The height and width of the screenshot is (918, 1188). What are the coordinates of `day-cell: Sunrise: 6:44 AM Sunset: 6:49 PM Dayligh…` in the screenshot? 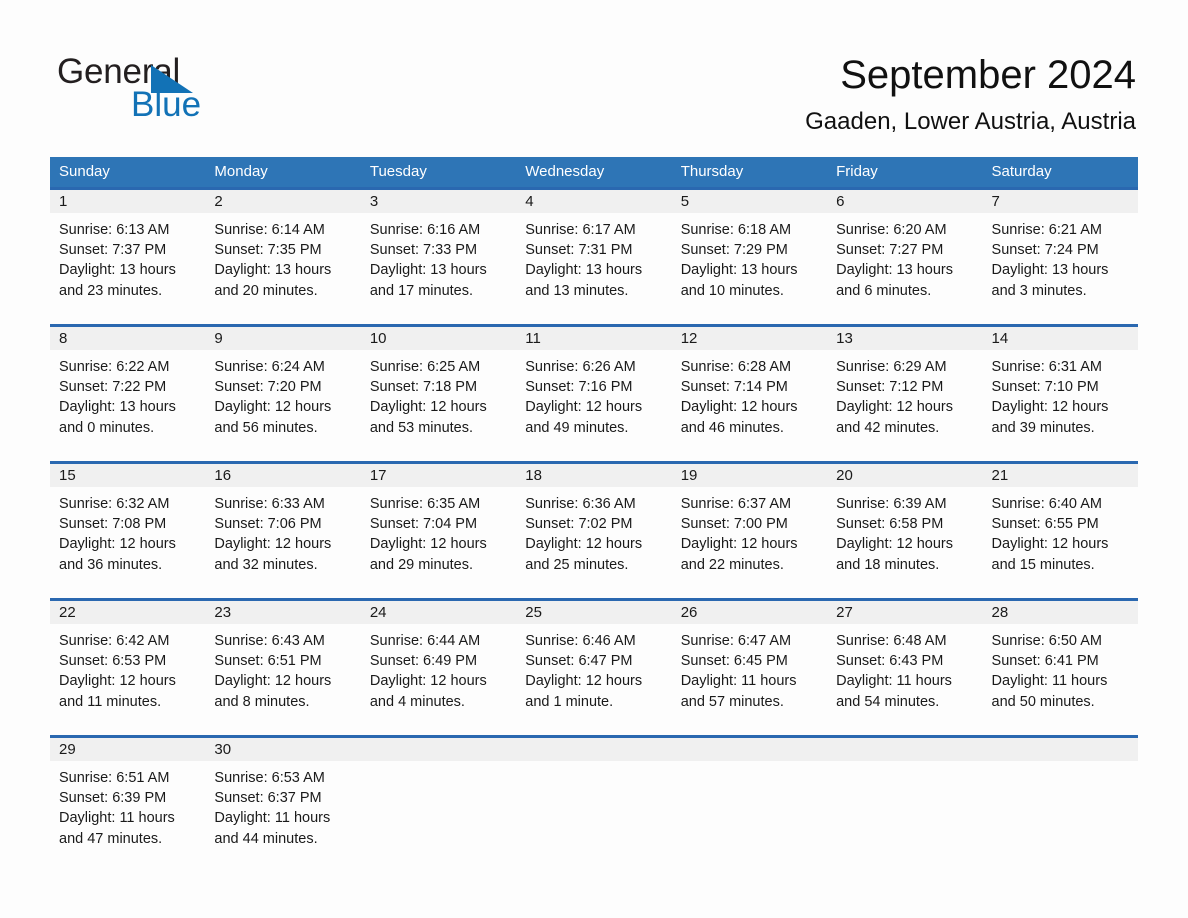 It's located at (438, 679).